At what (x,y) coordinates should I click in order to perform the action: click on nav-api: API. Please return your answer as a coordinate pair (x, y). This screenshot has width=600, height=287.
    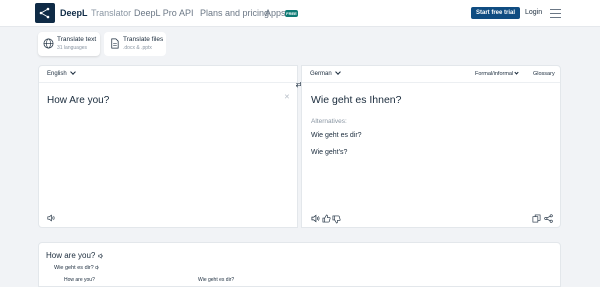
    Looking at the image, I should click on (186, 13).